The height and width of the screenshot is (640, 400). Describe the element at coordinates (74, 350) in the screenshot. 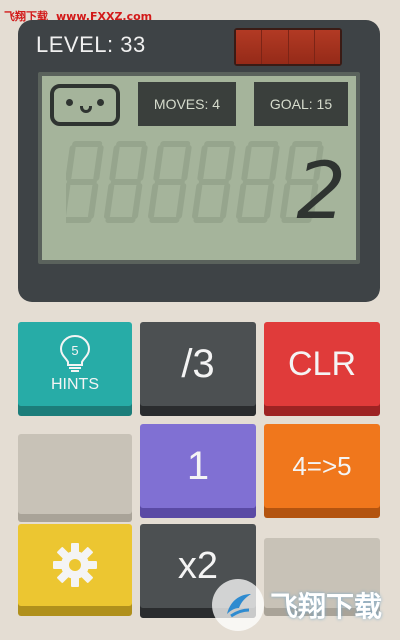

I see `hints-count: 5` at that location.